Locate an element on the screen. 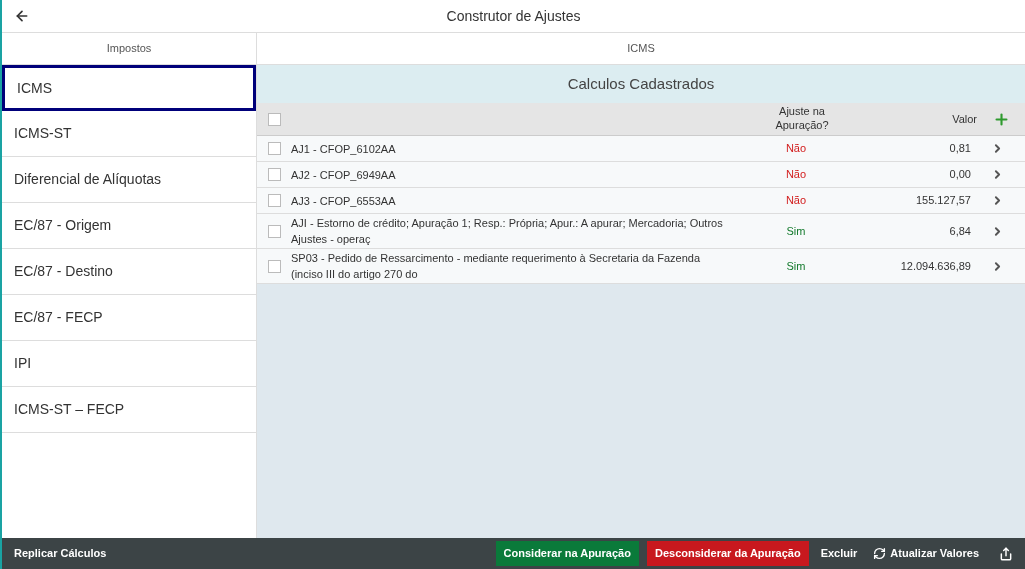 The height and width of the screenshot is (569, 1025). sidebar-item: EC/87 - Origem is located at coordinates (129, 226).